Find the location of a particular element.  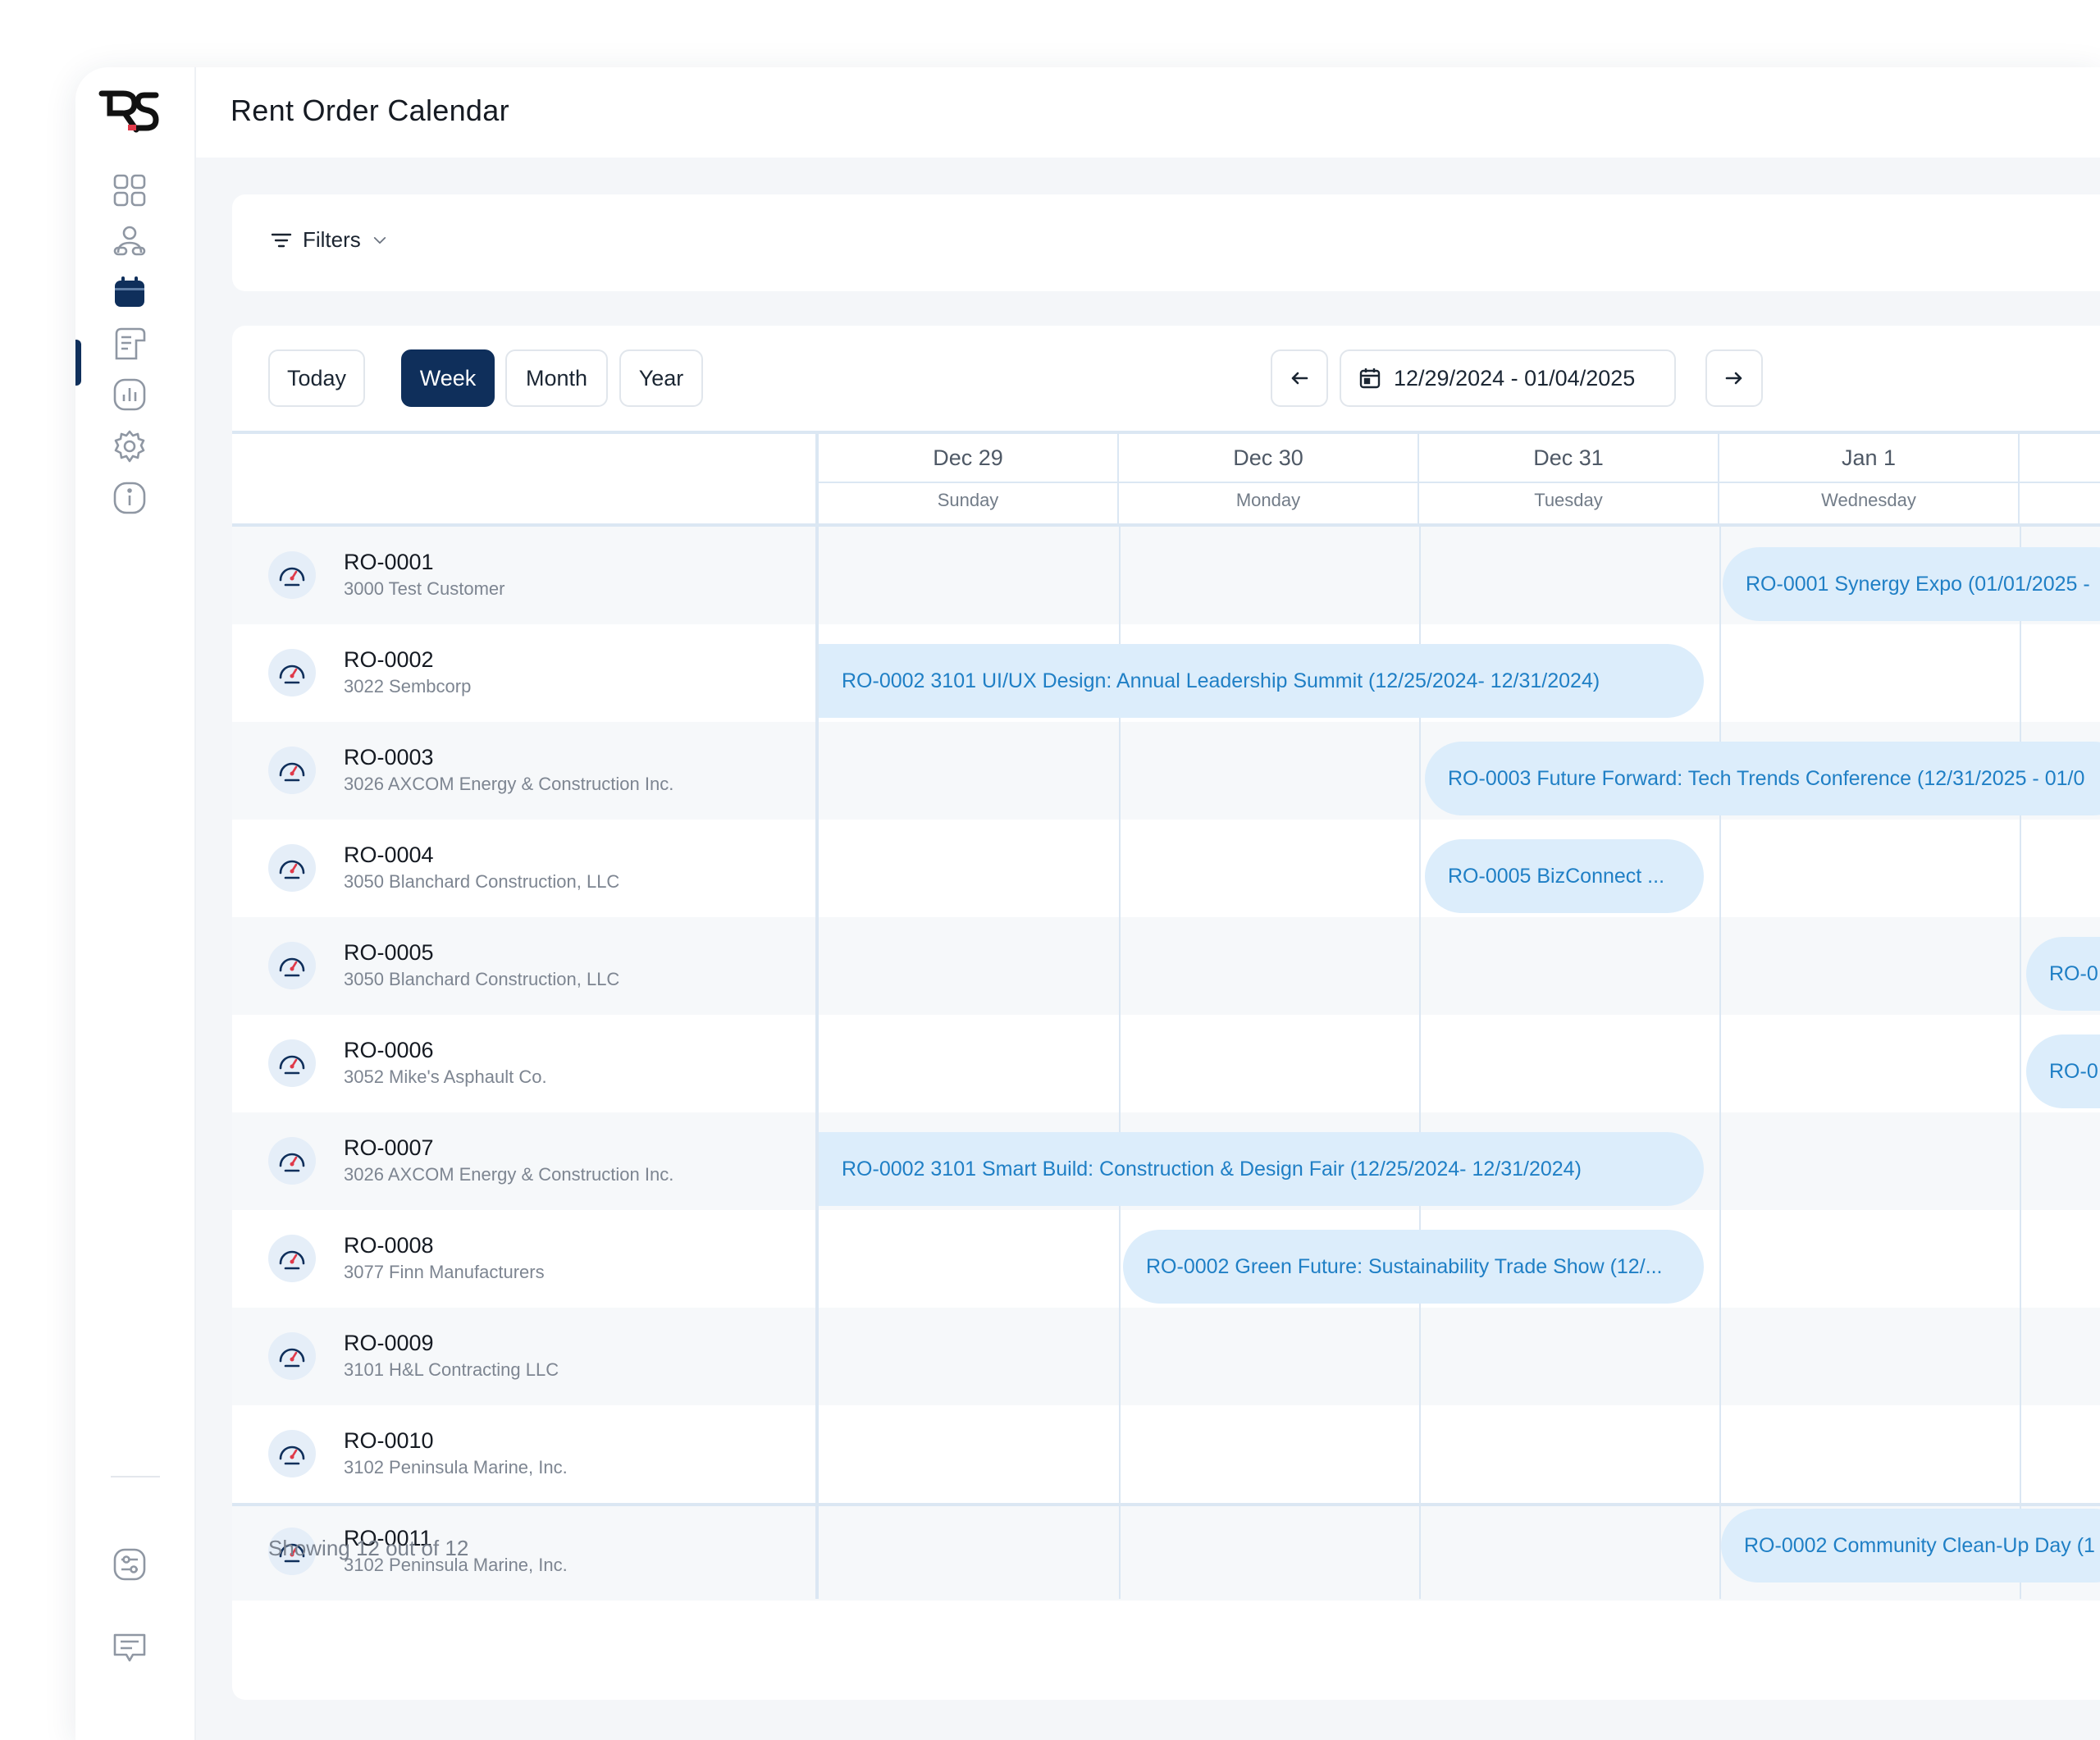

sidebar-divider is located at coordinates (135, 1476).